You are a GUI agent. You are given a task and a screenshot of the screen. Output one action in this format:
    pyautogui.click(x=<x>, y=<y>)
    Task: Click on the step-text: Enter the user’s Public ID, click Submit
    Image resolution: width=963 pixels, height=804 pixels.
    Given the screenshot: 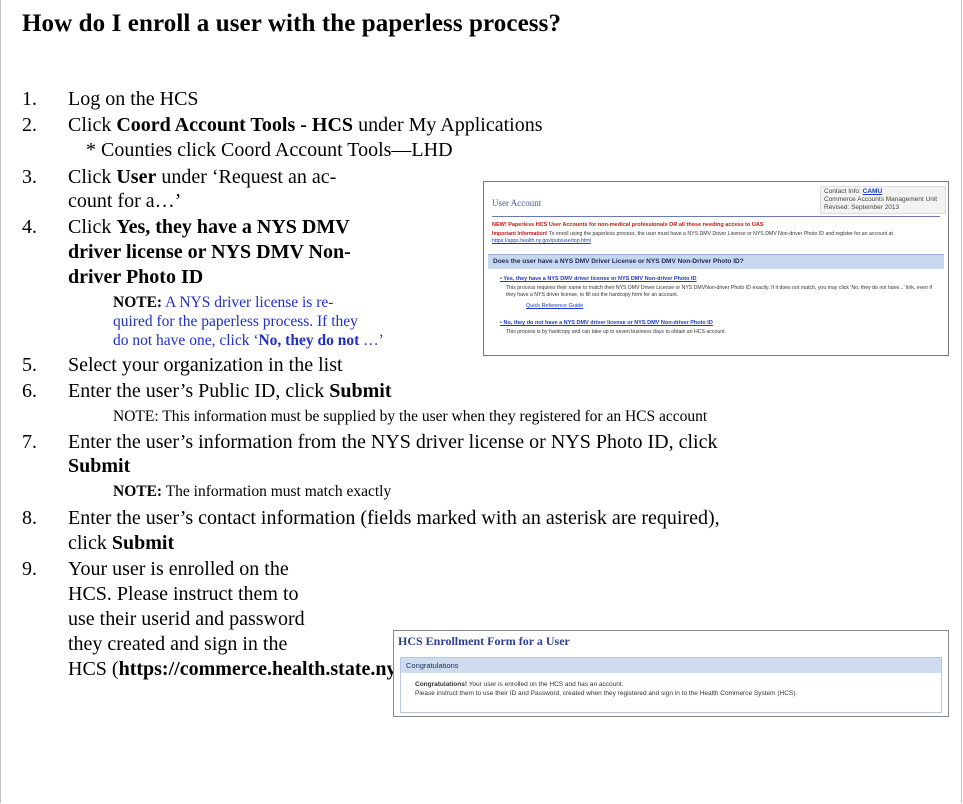 What is the action you would take?
    pyautogui.click(x=230, y=391)
    